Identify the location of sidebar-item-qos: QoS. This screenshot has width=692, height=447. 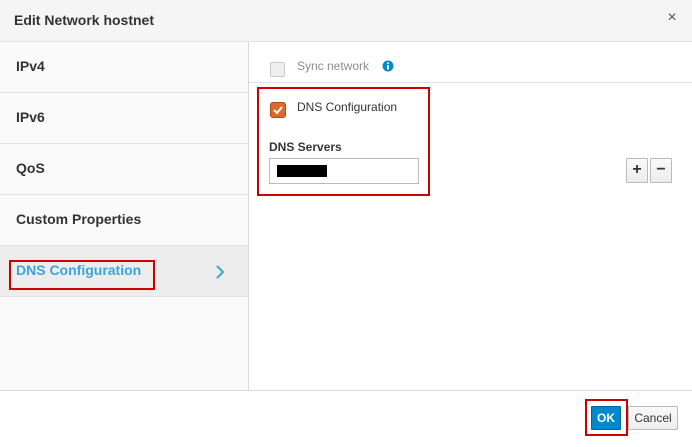
(124, 169).